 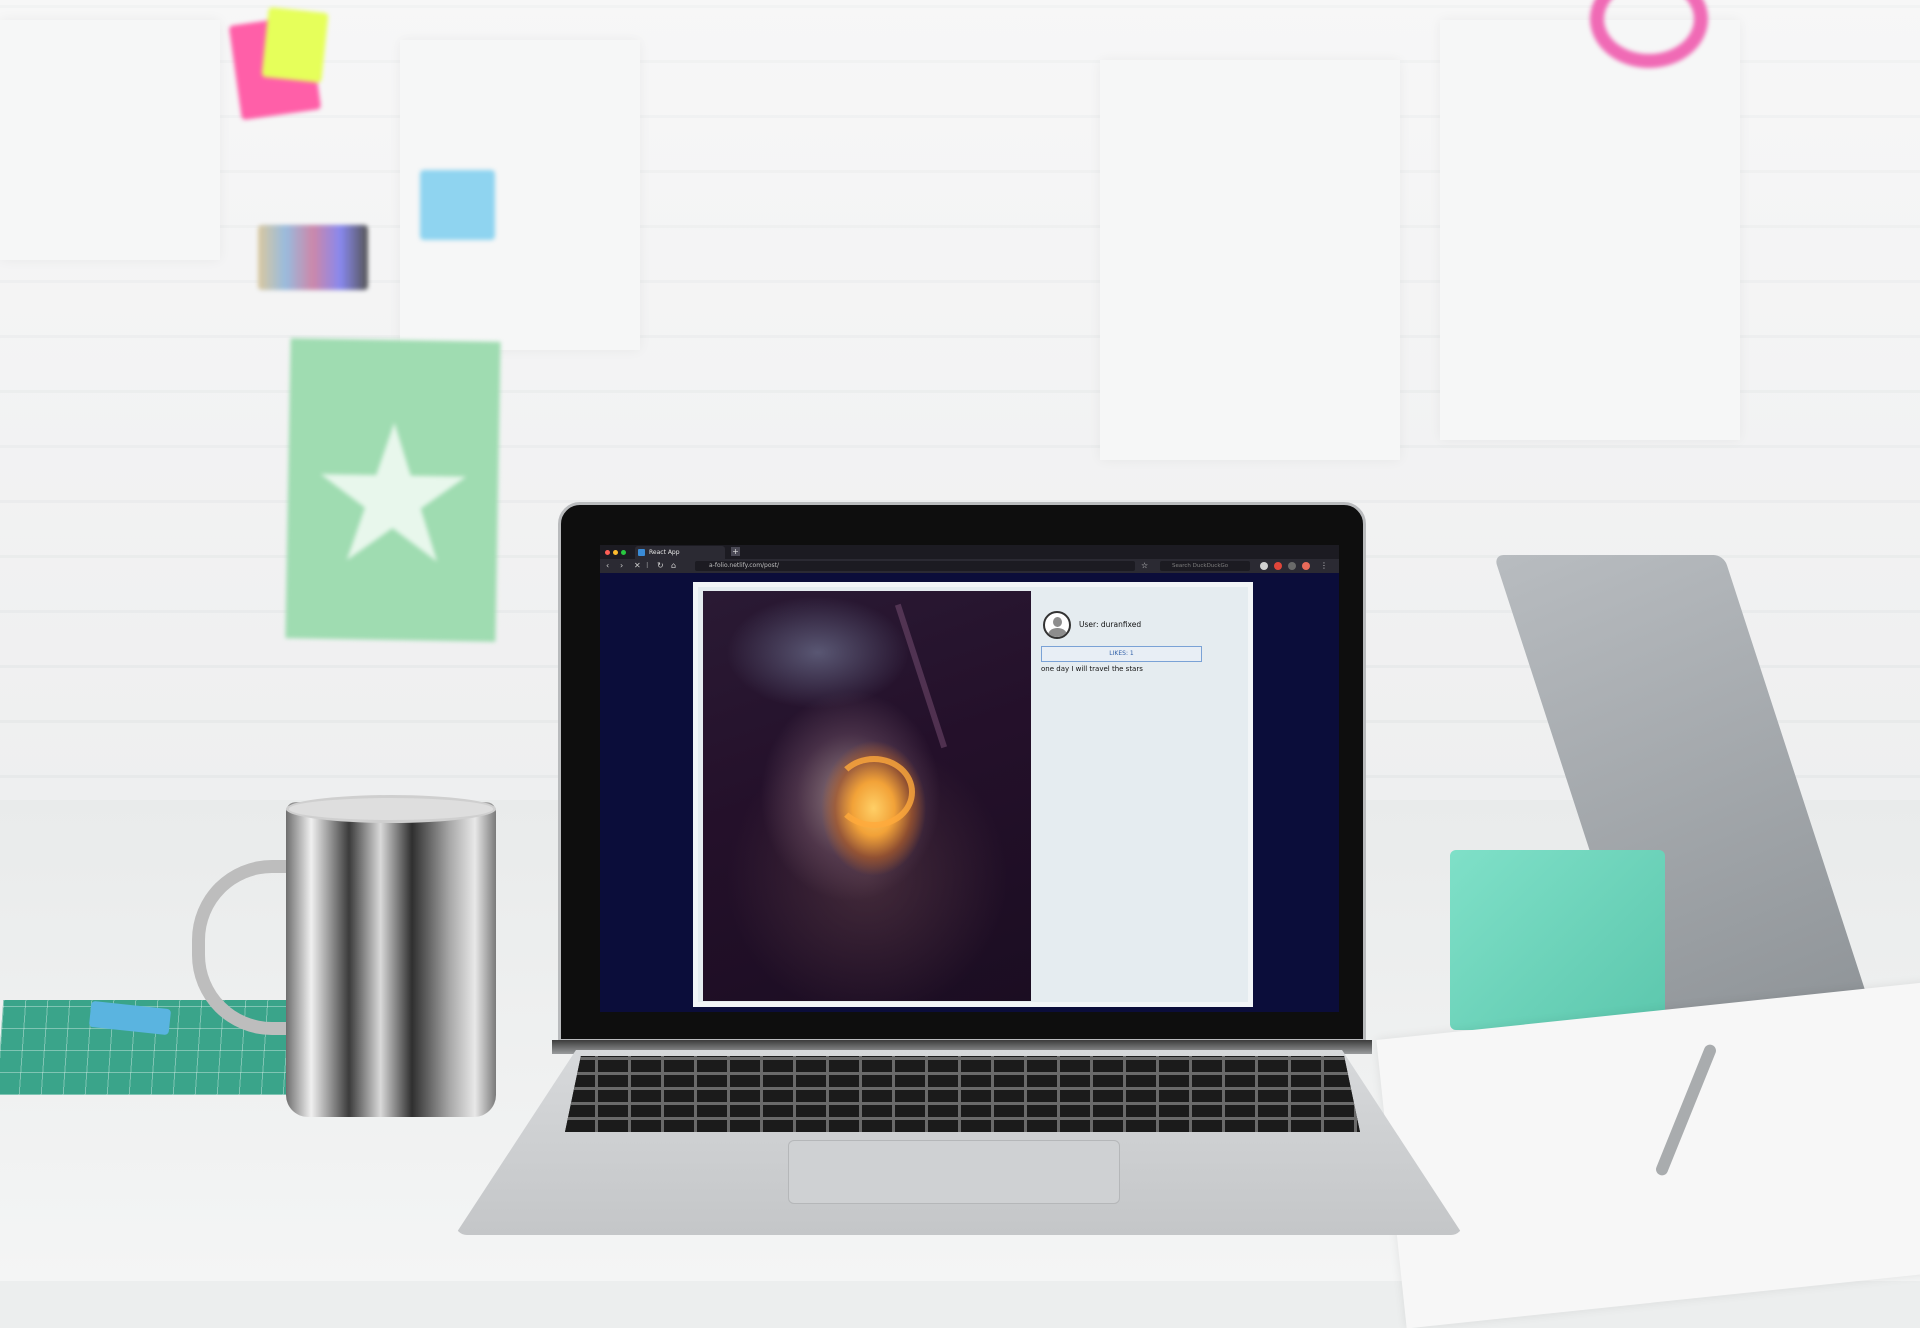 What do you see at coordinates (1057, 622) in the screenshot?
I see `avatar-head-icon` at bounding box center [1057, 622].